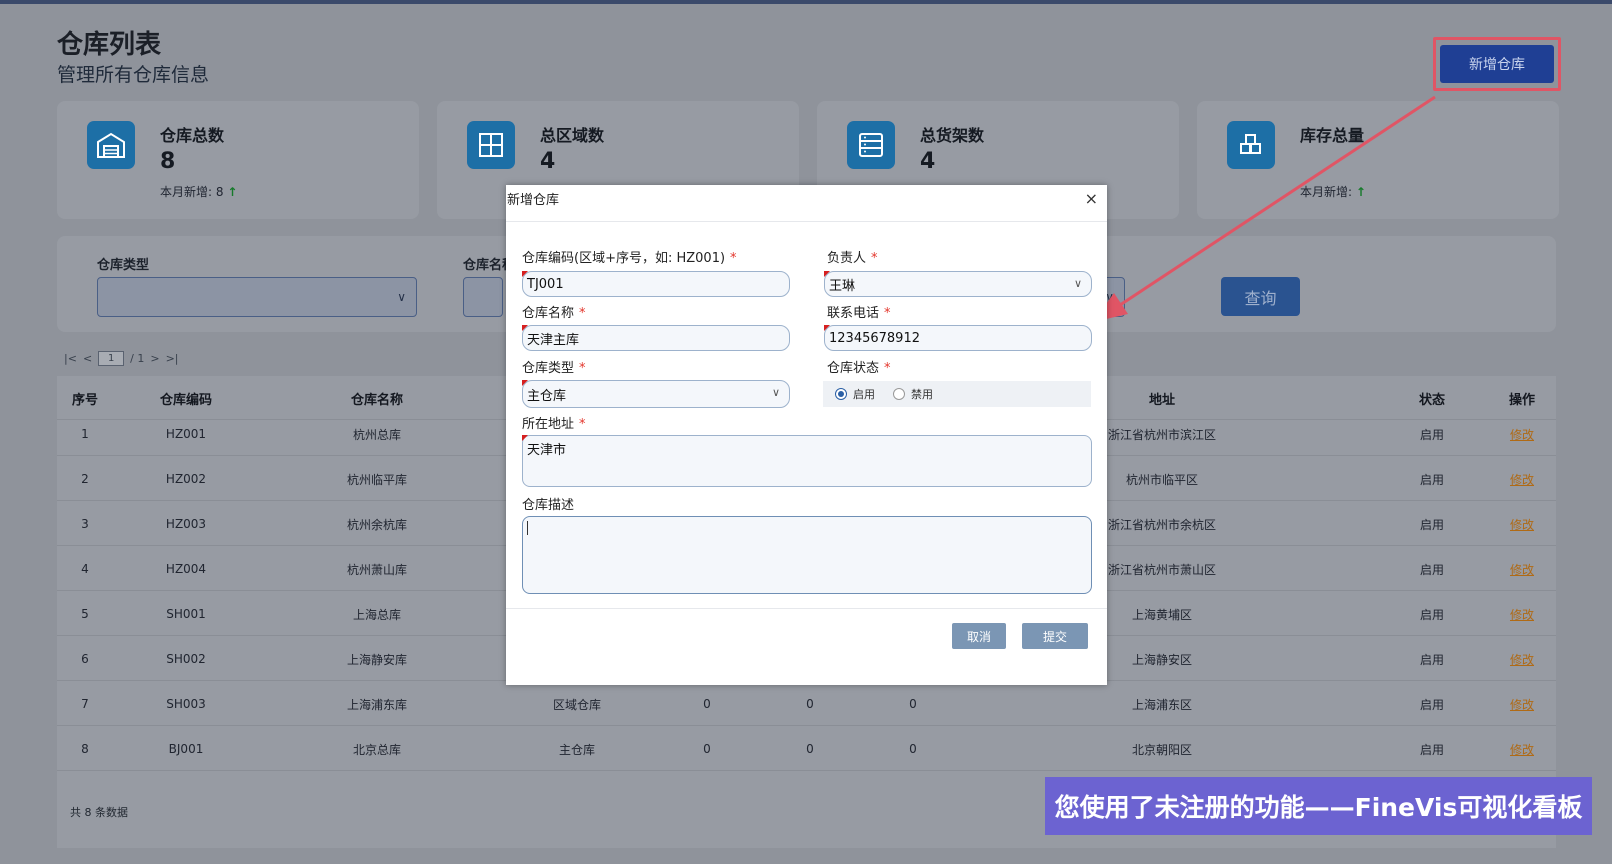 The width and height of the screenshot is (1612, 864). Describe the element at coordinates (656, 394) in the screenshot. I see `type-select: 主仓库 ∨` at that location.